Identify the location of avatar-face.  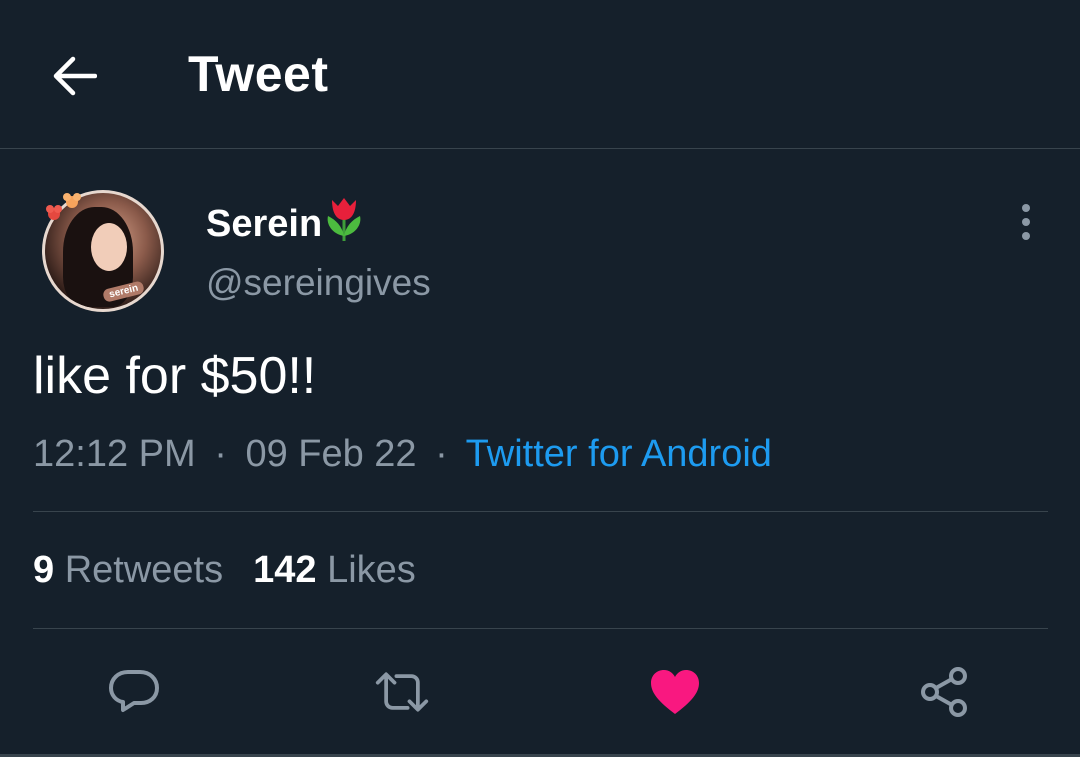
(109, 247).